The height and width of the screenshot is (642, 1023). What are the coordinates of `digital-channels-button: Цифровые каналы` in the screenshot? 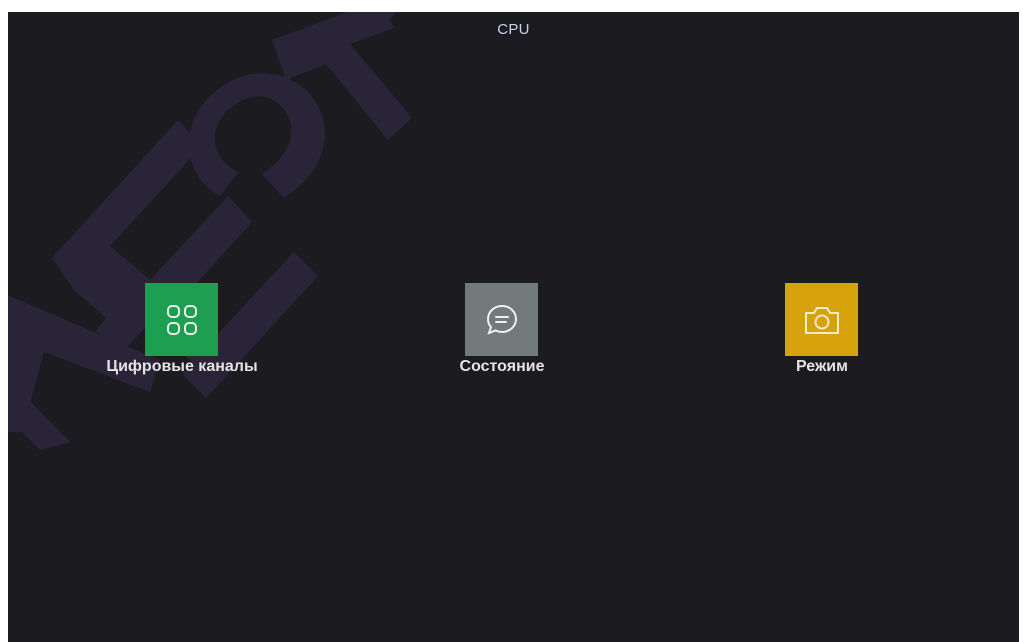 It's located at (182, 338).